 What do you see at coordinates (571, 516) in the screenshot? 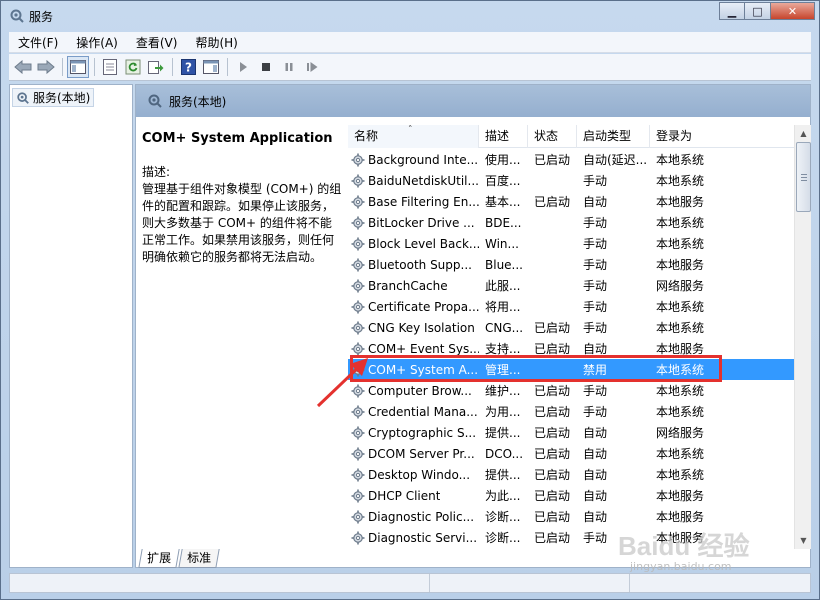
I see `table-row: Diagnostic Polic... 诊断... 已启动 自动 本地服务` at bounding box center [571, 516].